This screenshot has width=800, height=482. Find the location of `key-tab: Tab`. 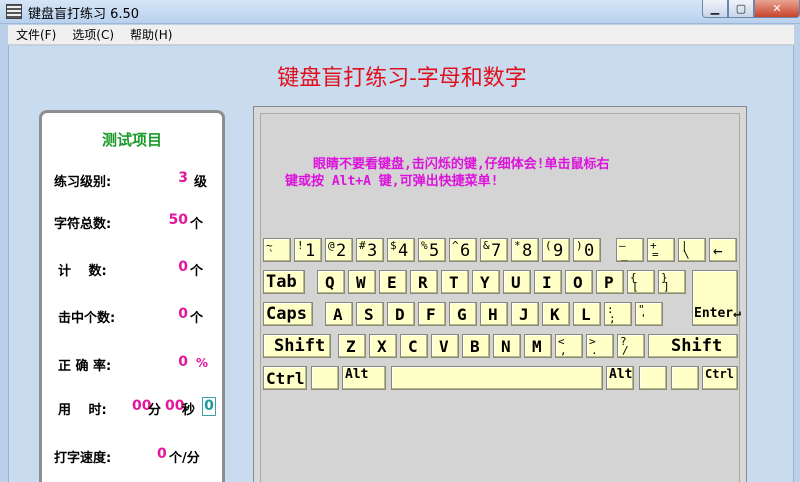

key-tab: Tab is located at coordinates (284, 282).